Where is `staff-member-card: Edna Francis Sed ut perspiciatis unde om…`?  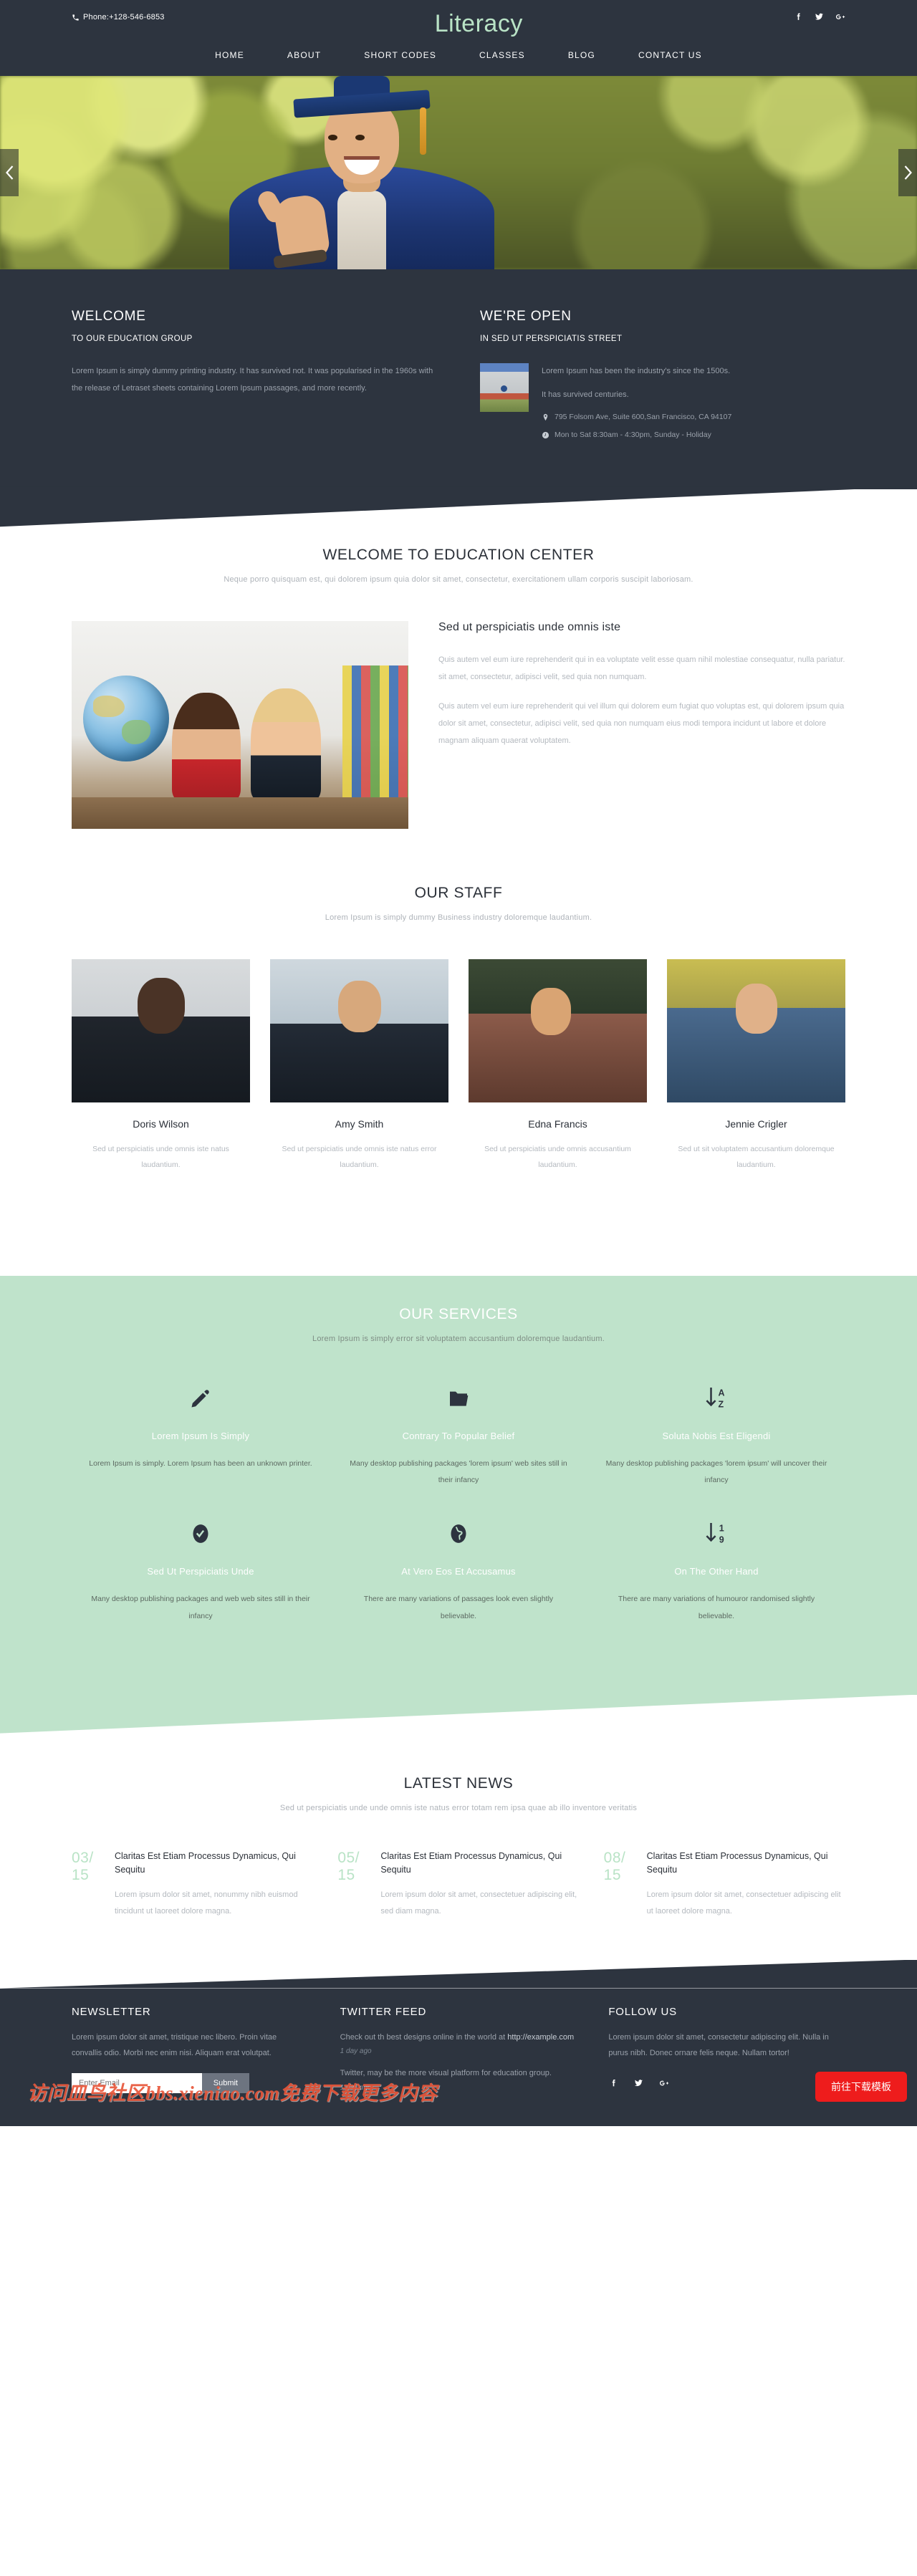
staff-member-card: Edna Francis Sed ut perspiciatis unde om… is located at coordinates (558, 1066).